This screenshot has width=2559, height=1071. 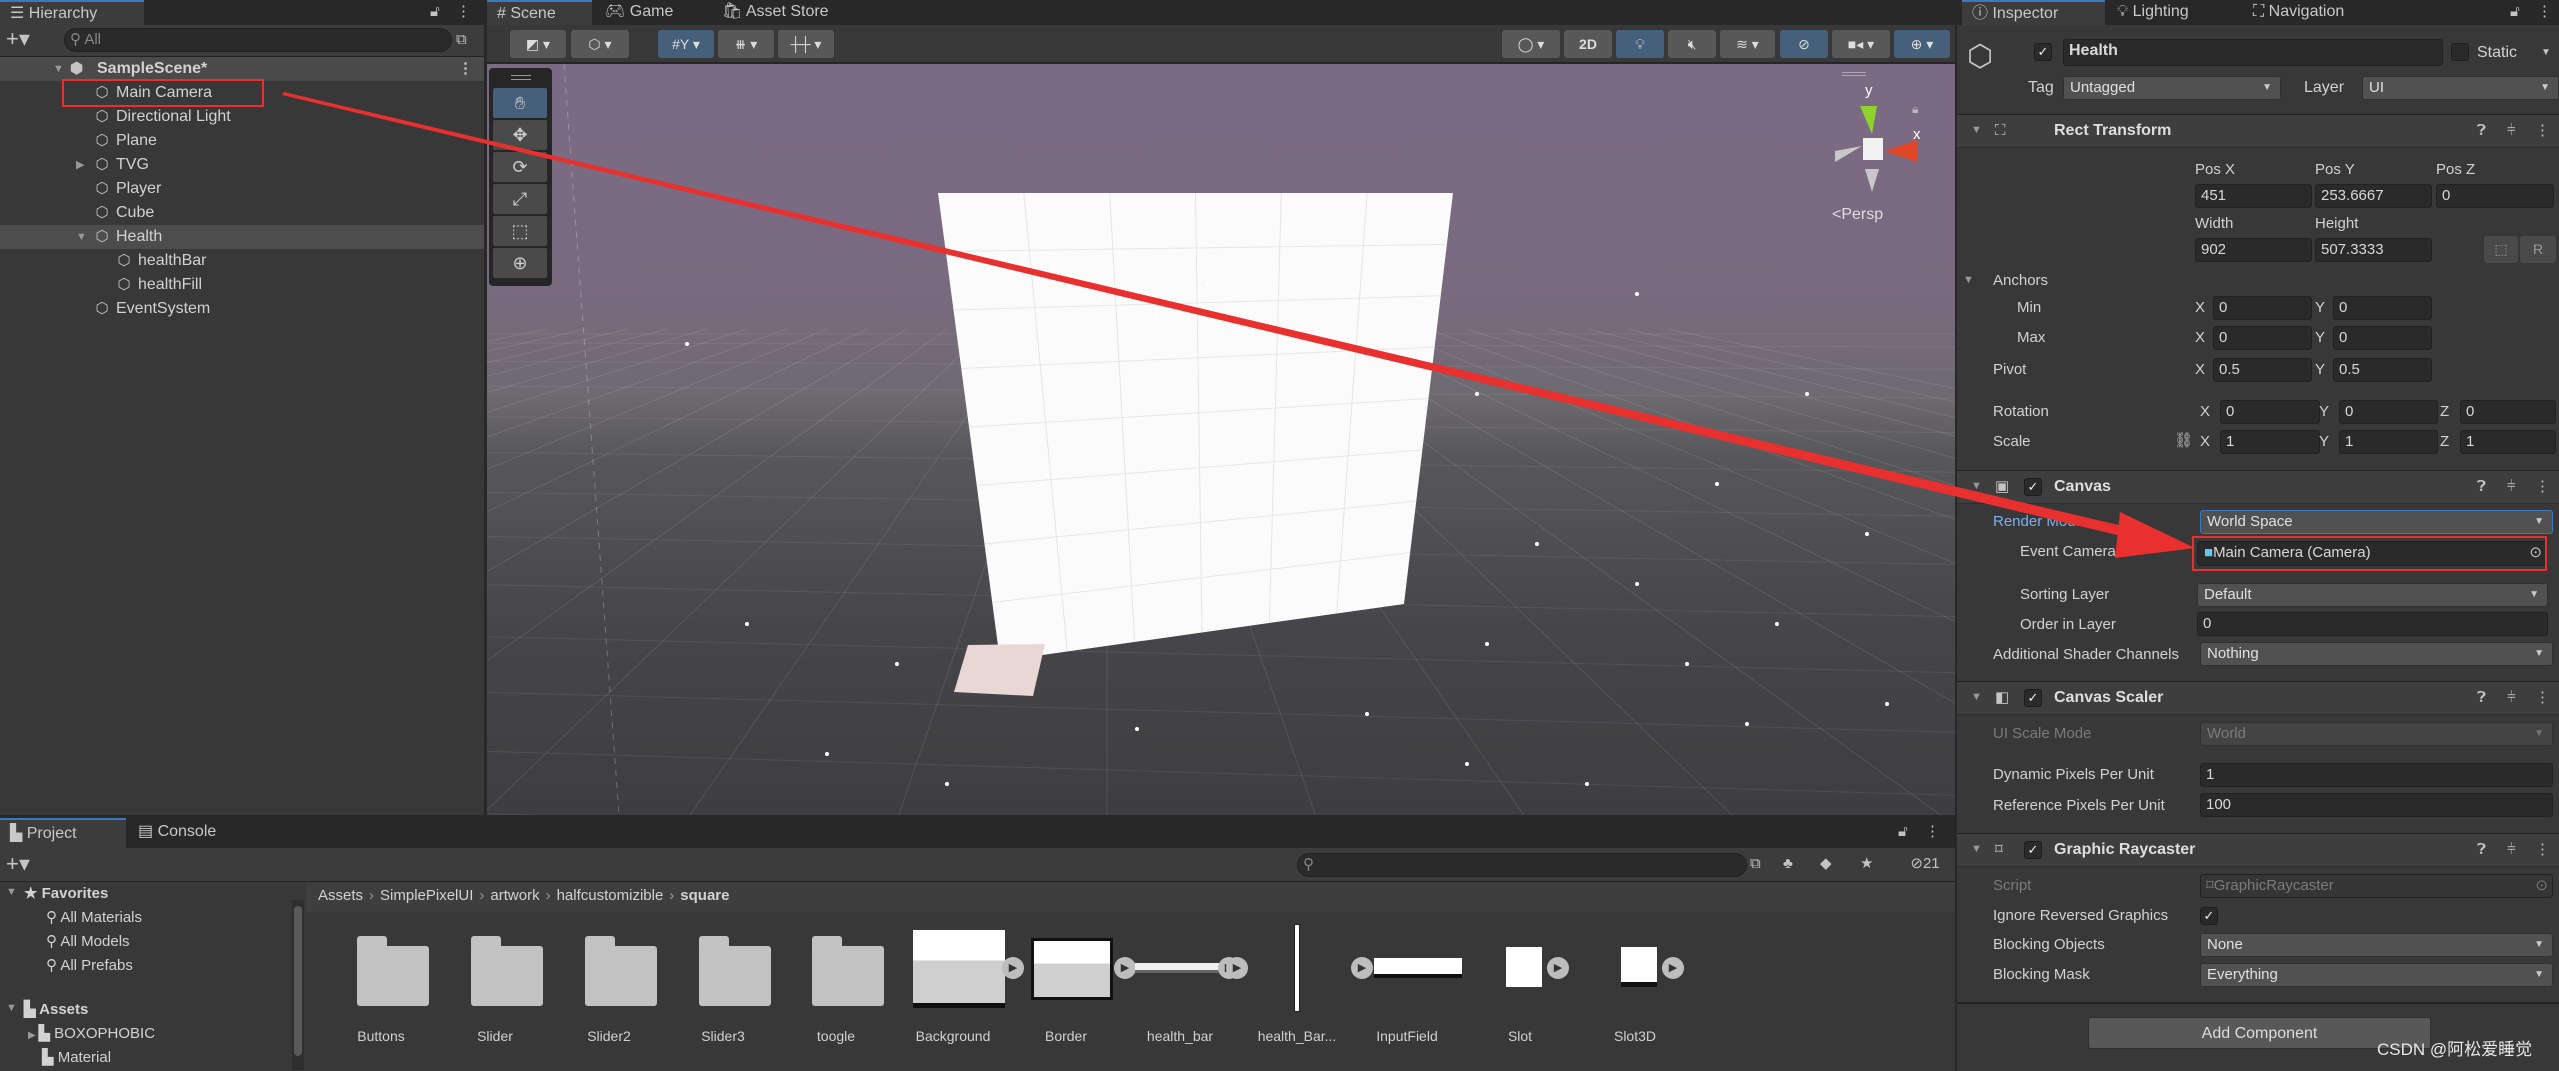 I want to click on grid-snap-button: #Y ▾, so click(x=686, y=44).